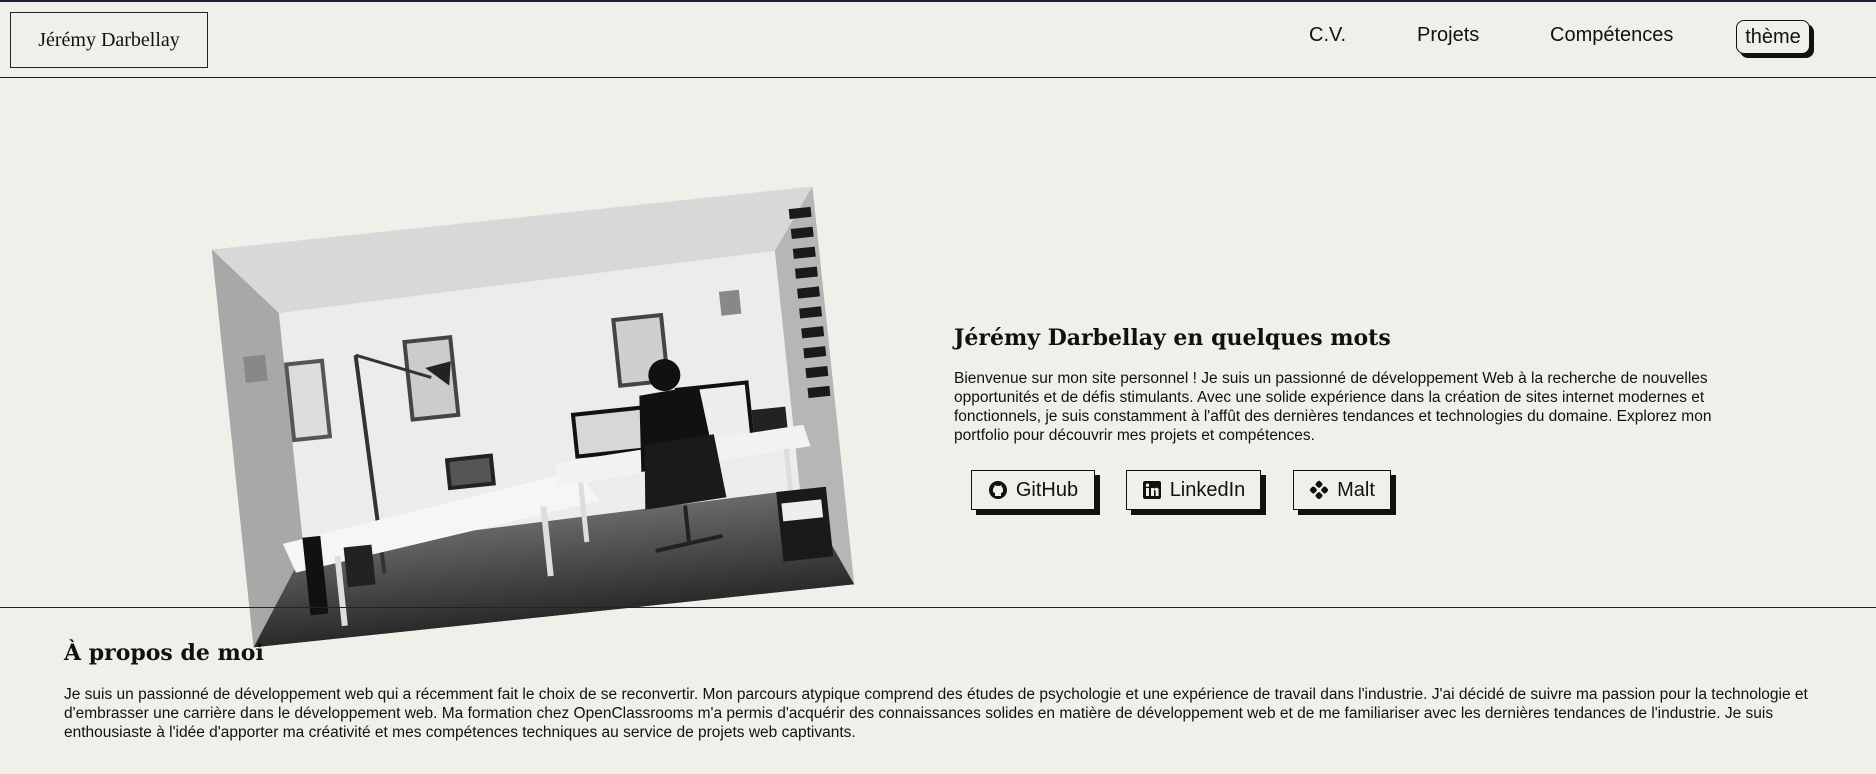 The height and width of the screenshot is (774, 1876). Describe the element at coordinates (1207, 489) in the screenshot. I see `linkedin-label: LinkedIn` at that location.